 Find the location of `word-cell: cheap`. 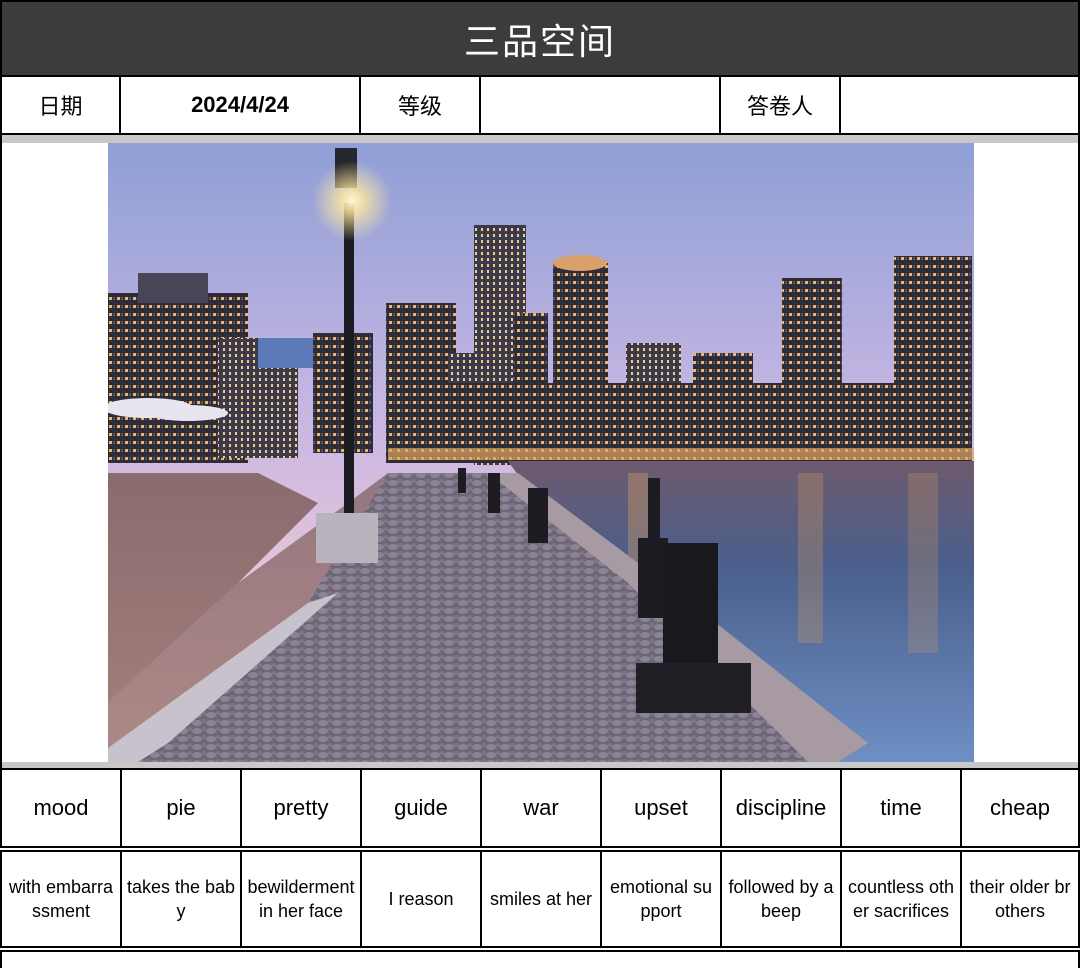

word-cell: cheap is located at coordinates (1020, 808).